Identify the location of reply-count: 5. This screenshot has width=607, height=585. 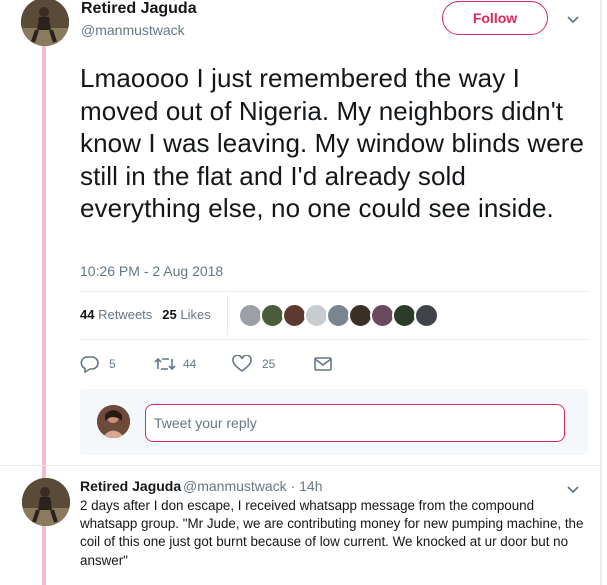
(112, 364).